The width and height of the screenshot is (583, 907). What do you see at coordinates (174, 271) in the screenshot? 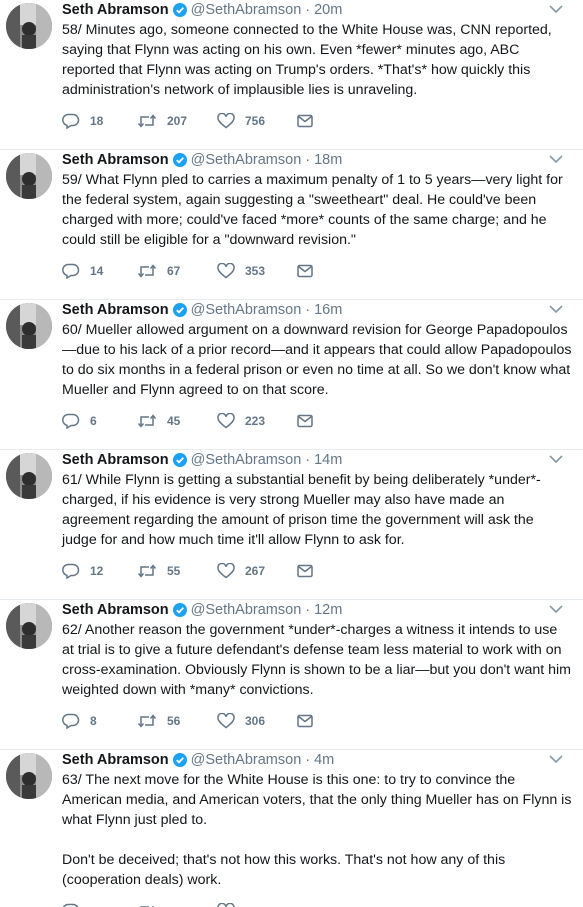
I see `retweet-count: 67` at bounding box center [174, 271].